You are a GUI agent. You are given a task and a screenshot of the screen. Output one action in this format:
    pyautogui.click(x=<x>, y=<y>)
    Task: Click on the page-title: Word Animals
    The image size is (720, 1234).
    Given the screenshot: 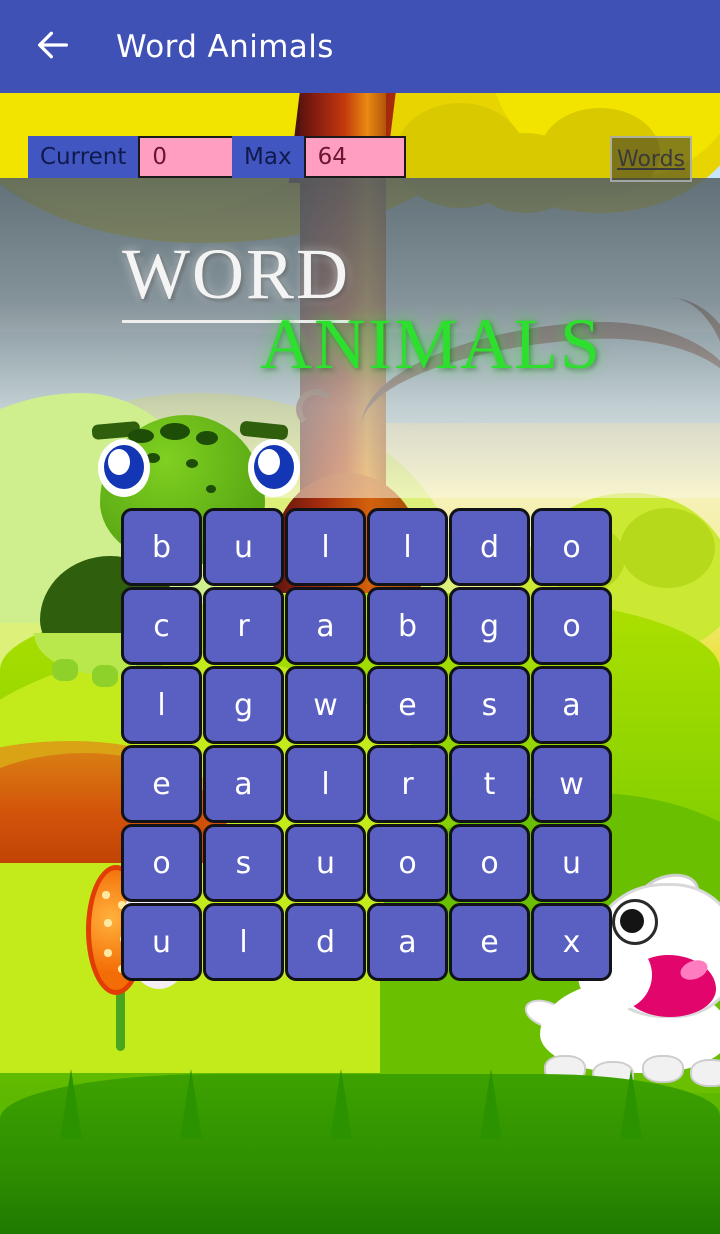 What is the action you would take?
    pyautogui.click(x=225, y=46)
    